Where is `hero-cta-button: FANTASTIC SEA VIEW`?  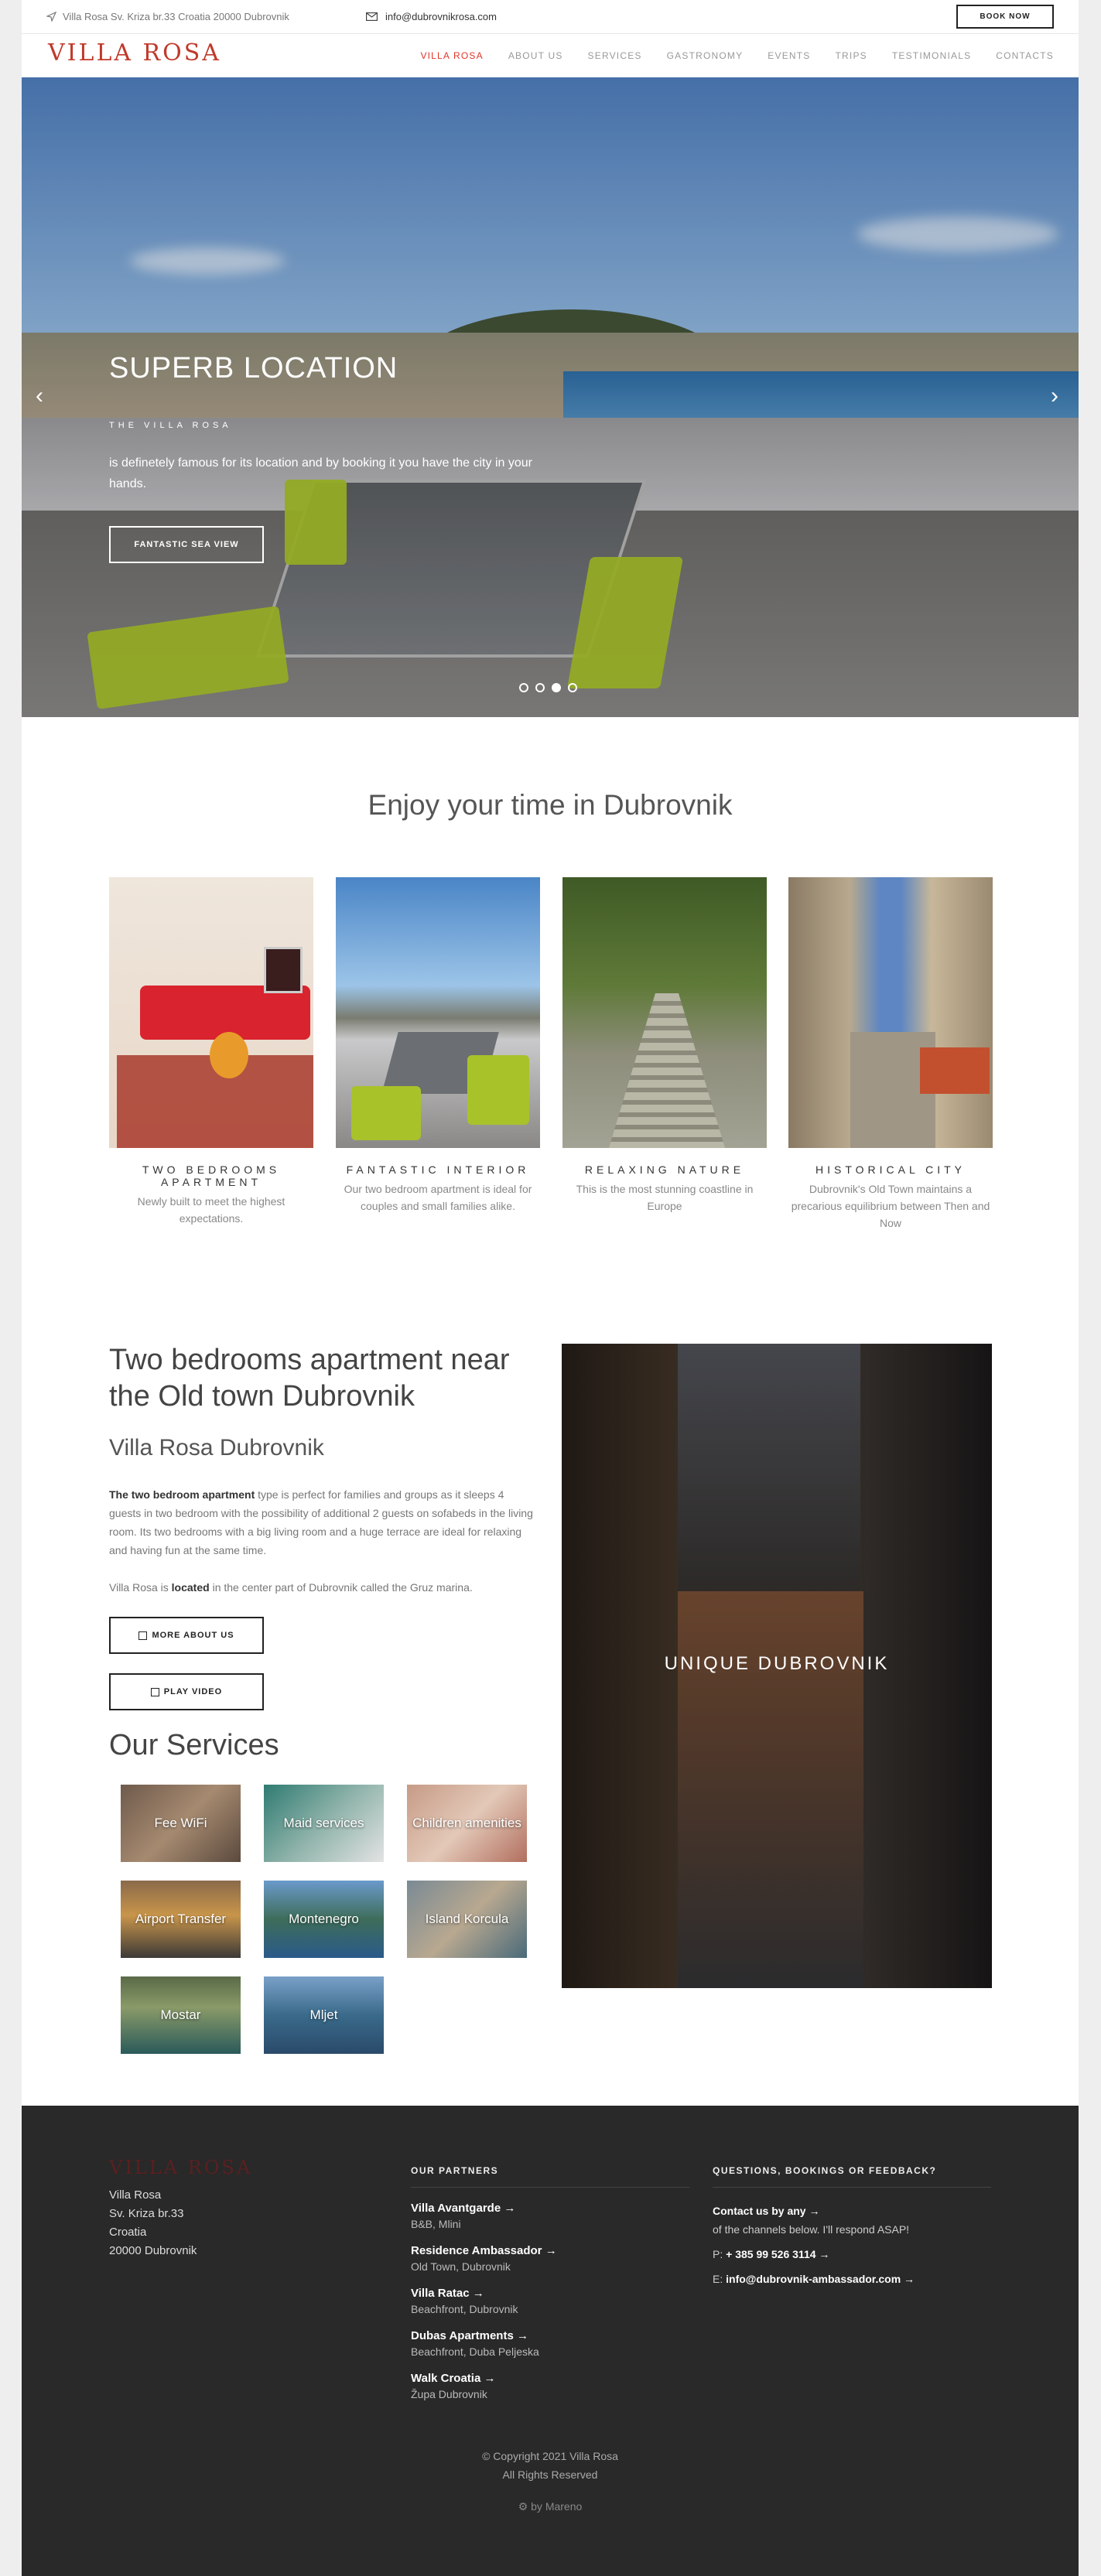
hero-cta-button: FANTASTIC SEA VIEW is located at coordinates (187, 544).